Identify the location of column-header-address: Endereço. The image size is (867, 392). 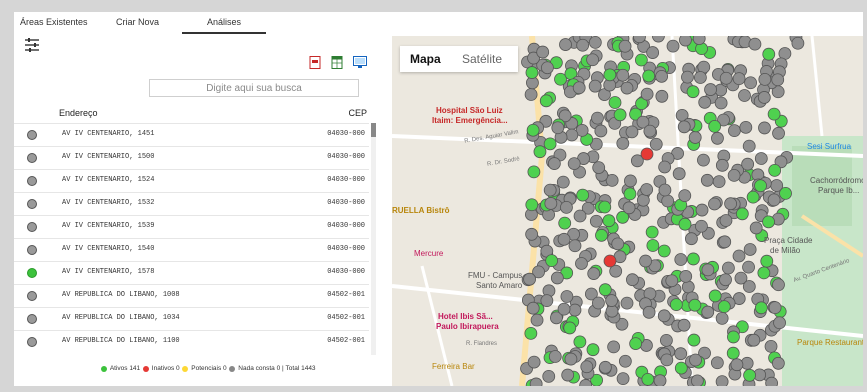
(78, 113).